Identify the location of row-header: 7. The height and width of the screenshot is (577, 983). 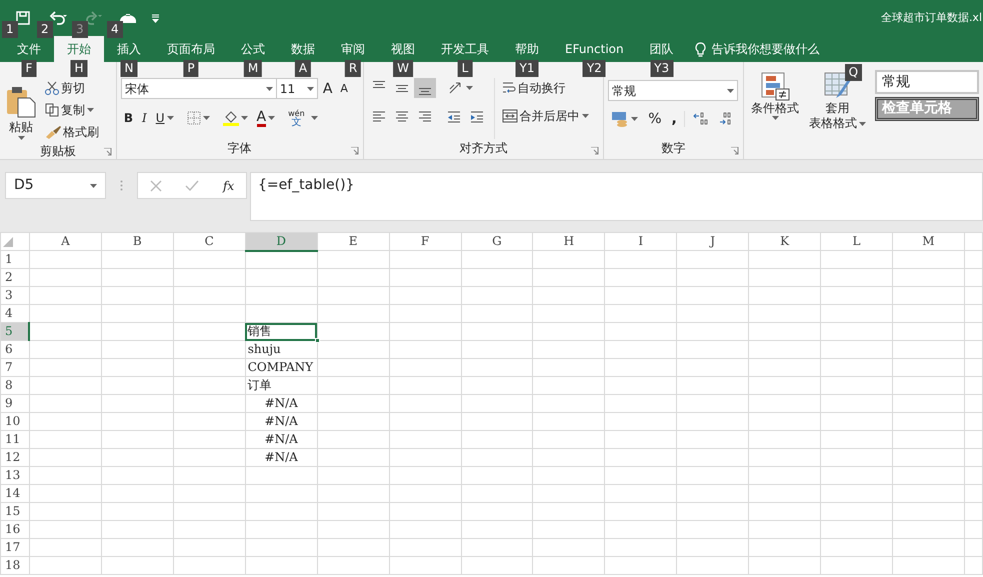
(15, 367).